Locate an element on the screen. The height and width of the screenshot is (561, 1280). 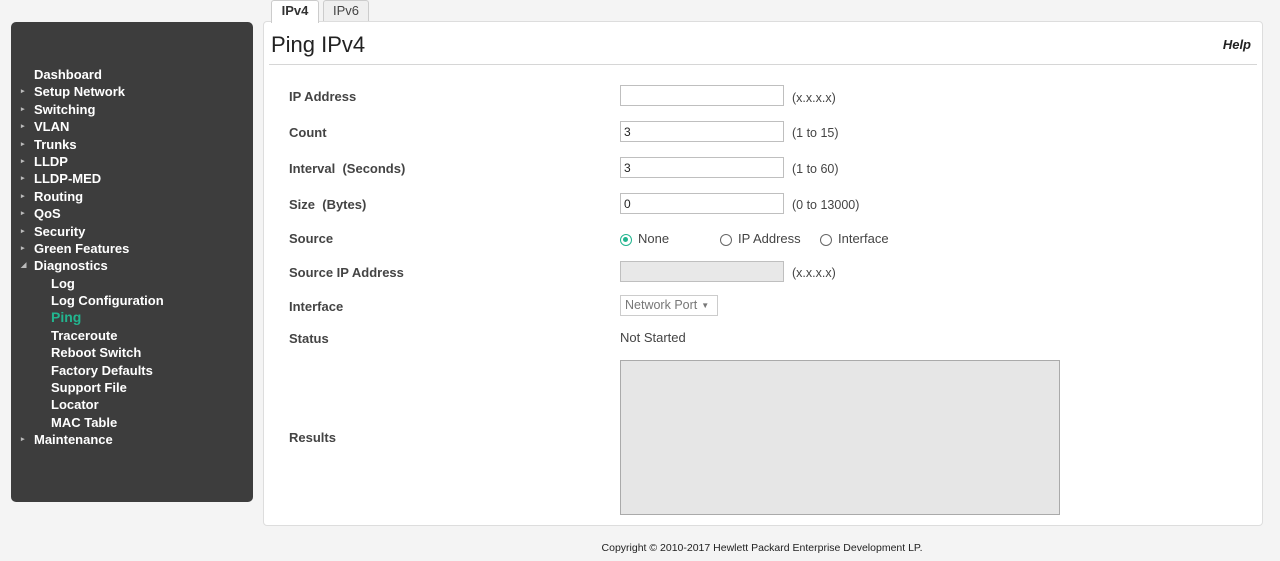
sidebar-item-dashboard: Dashboard is located at coordinates (132, 74).